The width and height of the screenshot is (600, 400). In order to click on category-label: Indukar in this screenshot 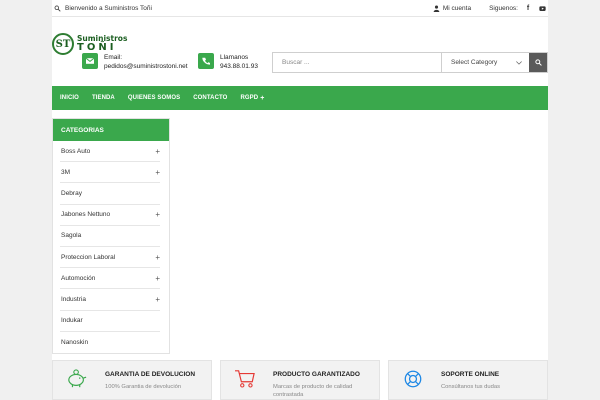, I will do `click(72, 321)`.